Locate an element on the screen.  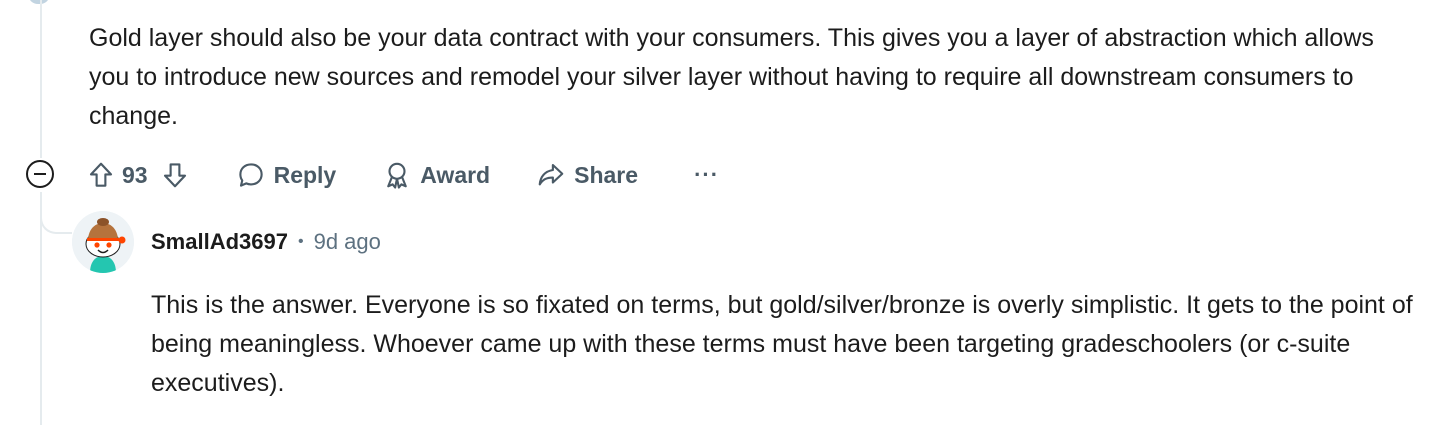
comment-action-bar: 93 Reply Award Share ··· is located at coordinates (402, 175).